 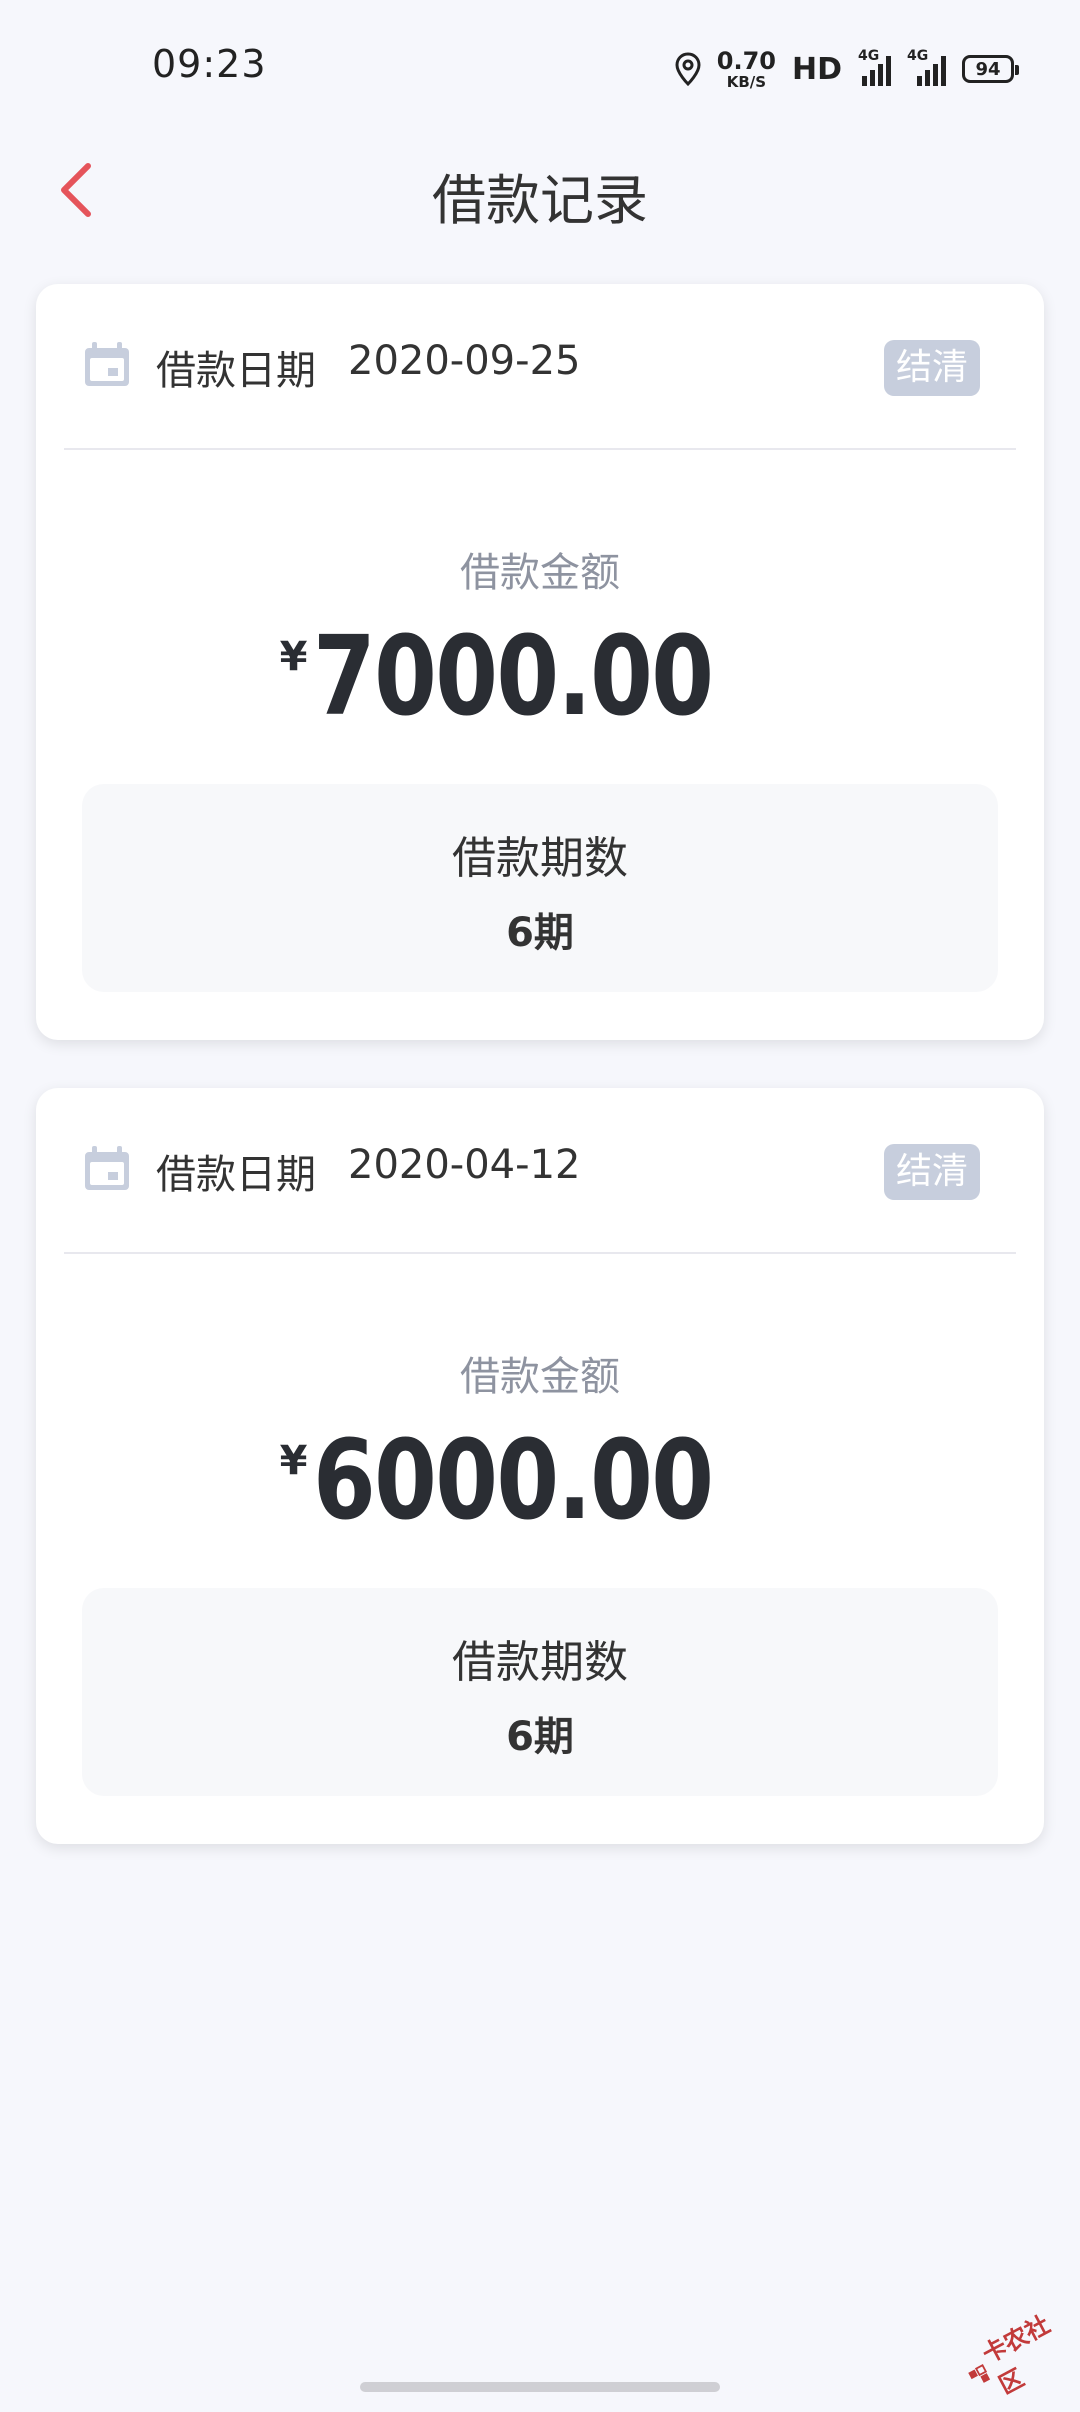 What do you see at coordinates (464, 361) in the screenshot?
I see `loan-date-value: 2020-09-25` at bounding box center [464, 361].